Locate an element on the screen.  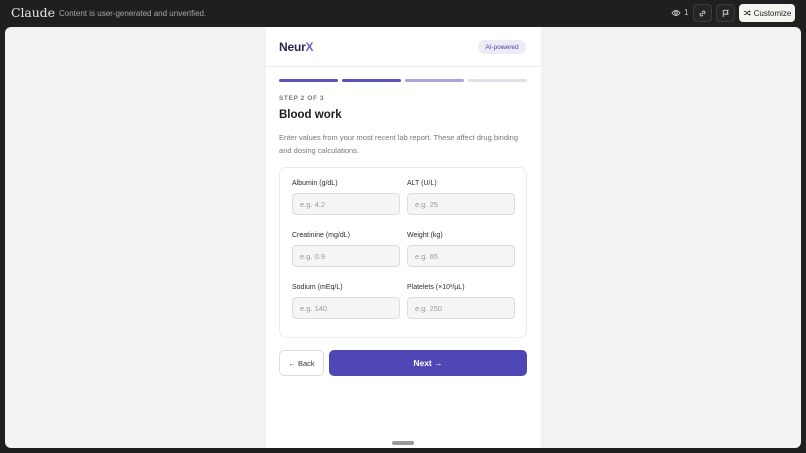
copy-link-button is located at coordinates (702, 13).